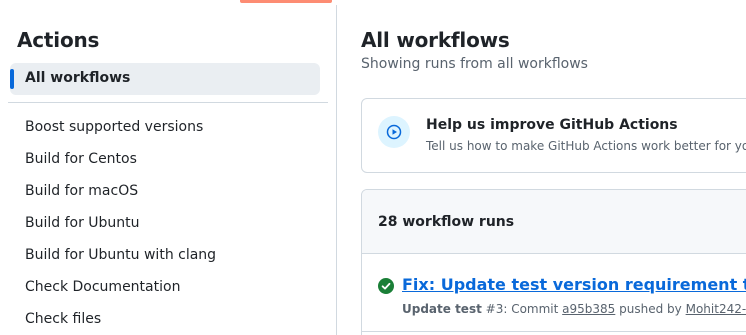 The height and width of the screenshot is (335, 746). Describe the element at coordinates (120, 199) in the screenshot. I see `sidebar-item-workflow: Build for macOS` at that location.